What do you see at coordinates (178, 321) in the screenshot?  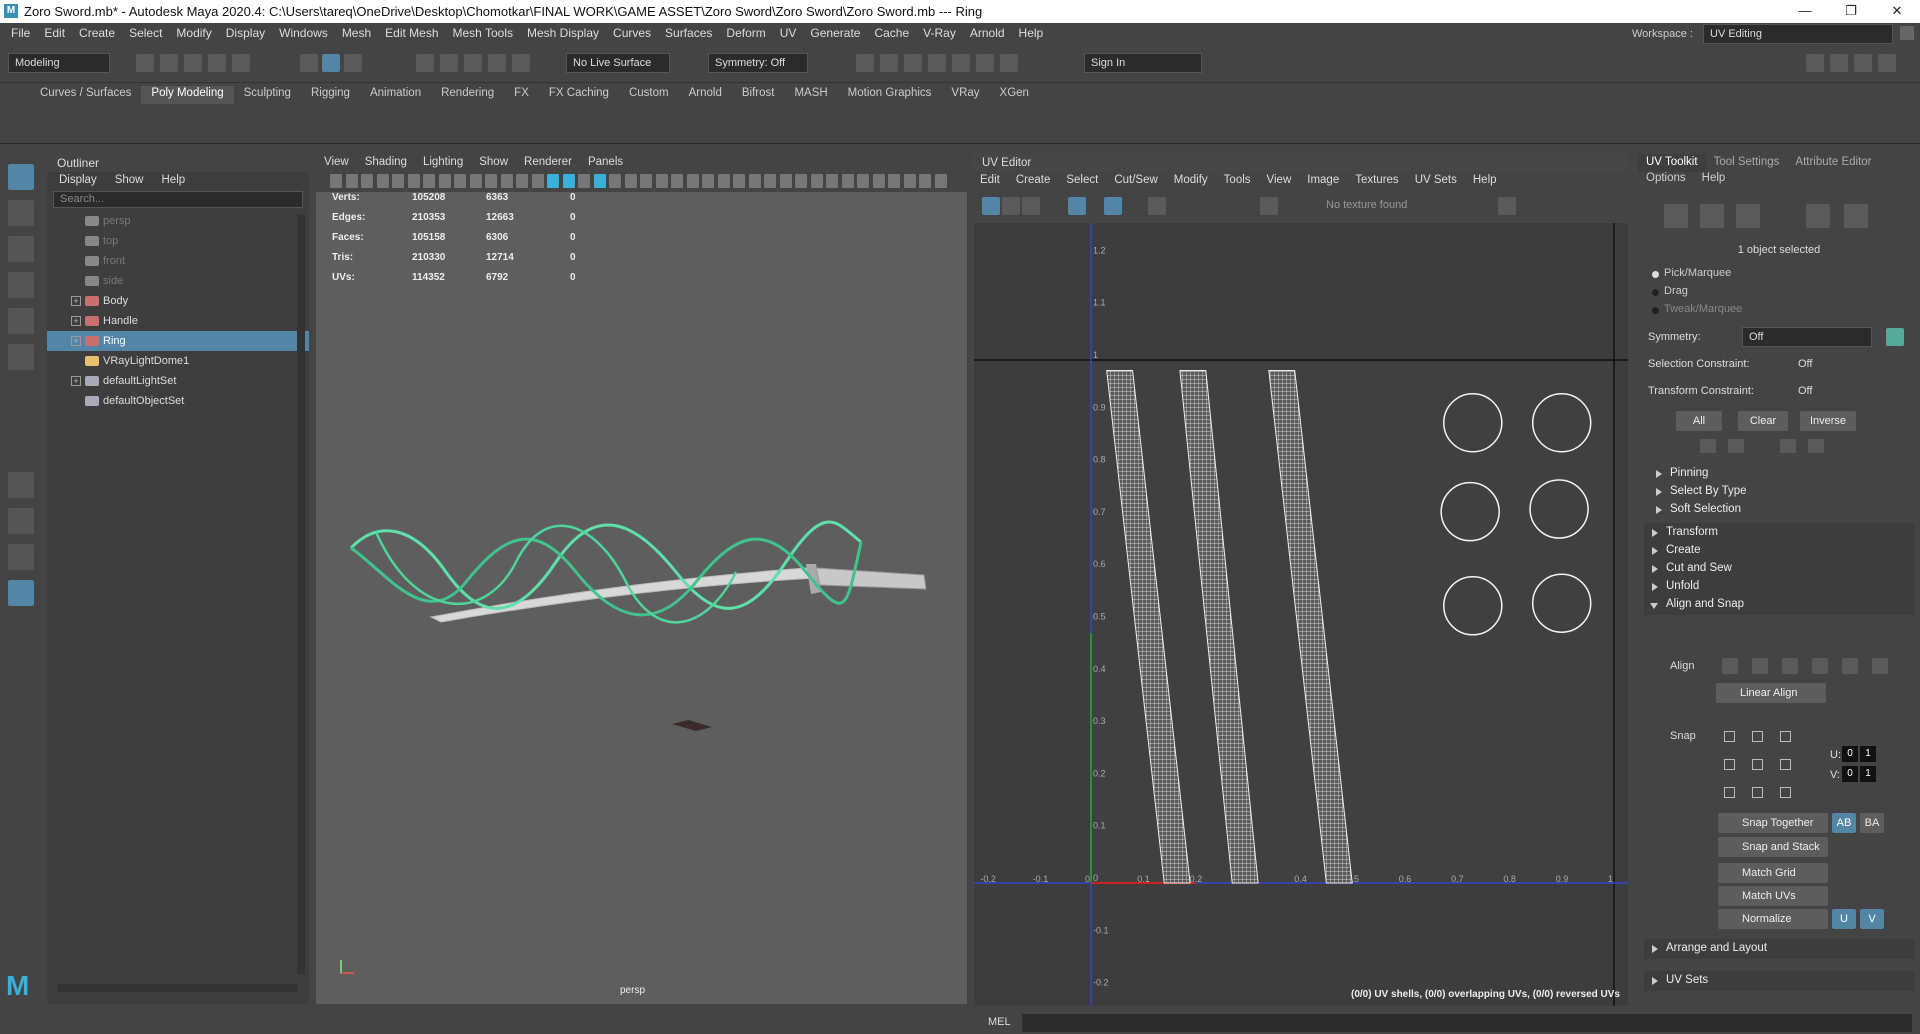 I see `outliner-item-handle: + Handle` at bounding box center [178, 321].